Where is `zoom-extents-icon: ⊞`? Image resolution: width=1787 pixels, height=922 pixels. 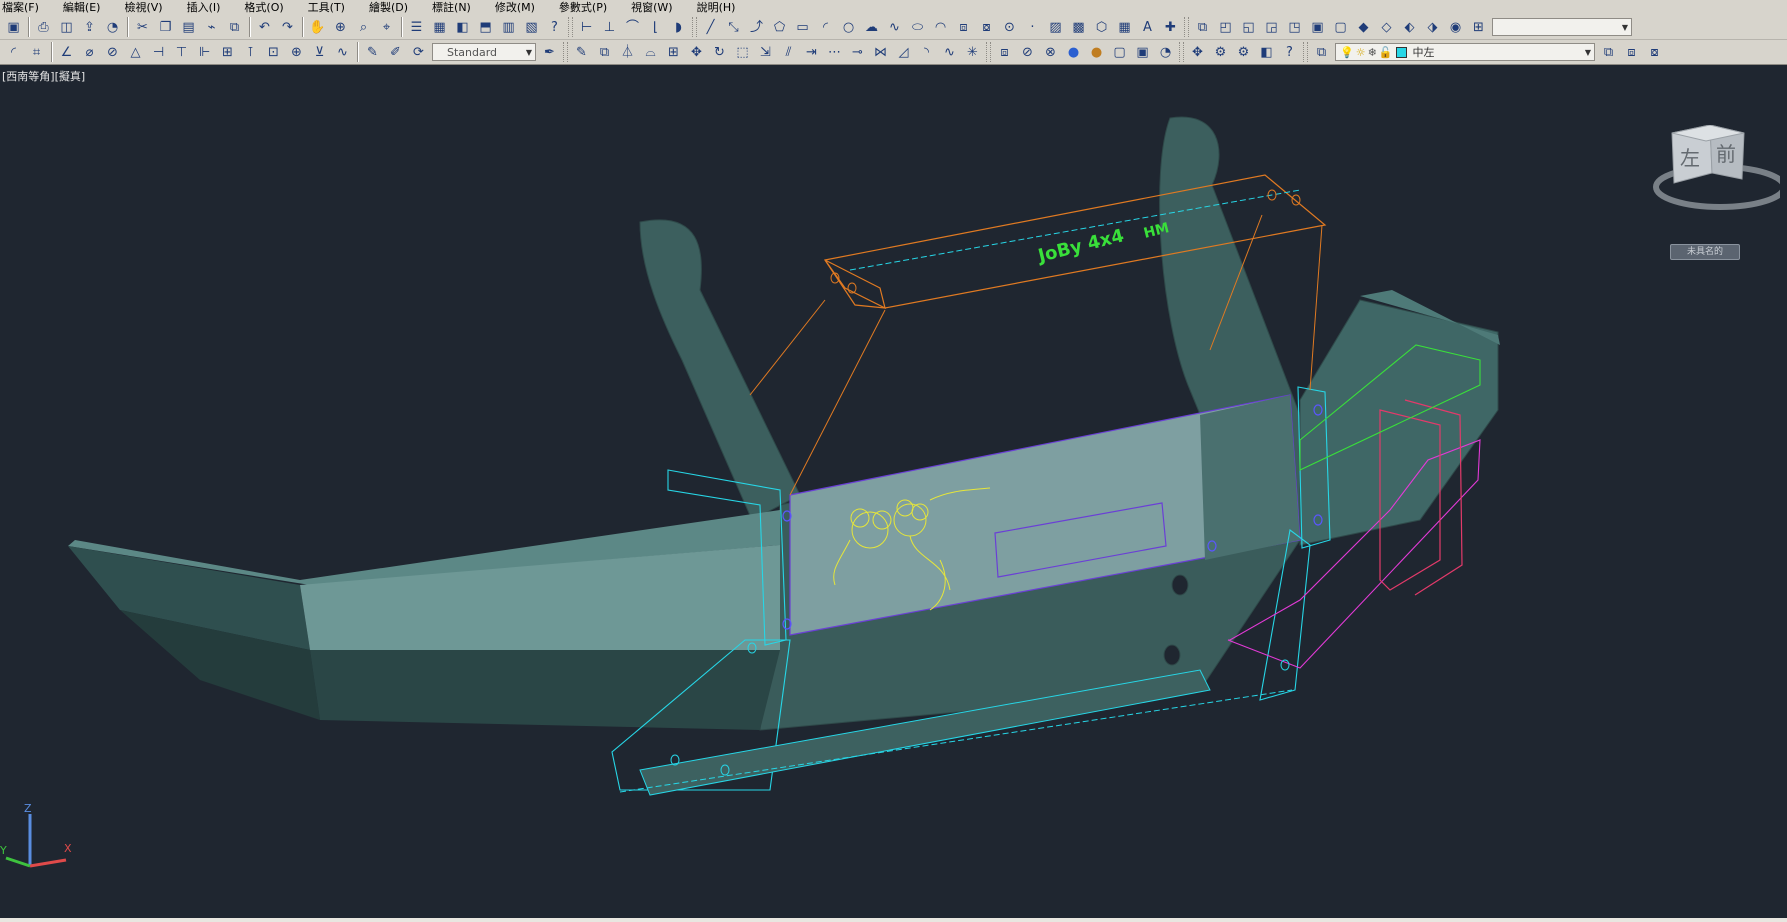
zoom-extents-icon: ⊞ is located at coordinates (1478, 27).